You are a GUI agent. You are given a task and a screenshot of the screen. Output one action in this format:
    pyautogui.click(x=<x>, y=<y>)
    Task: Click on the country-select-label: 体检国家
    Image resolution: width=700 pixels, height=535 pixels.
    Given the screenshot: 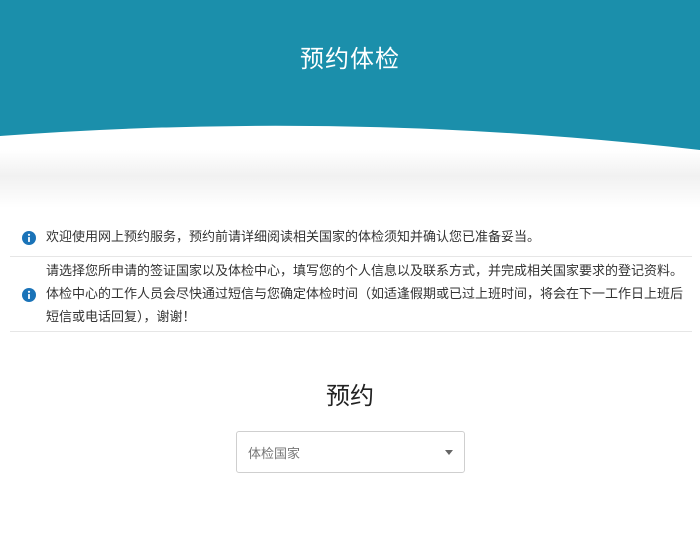 What is the action you would take?
    pyautogui.click(x=274, y=454)
    